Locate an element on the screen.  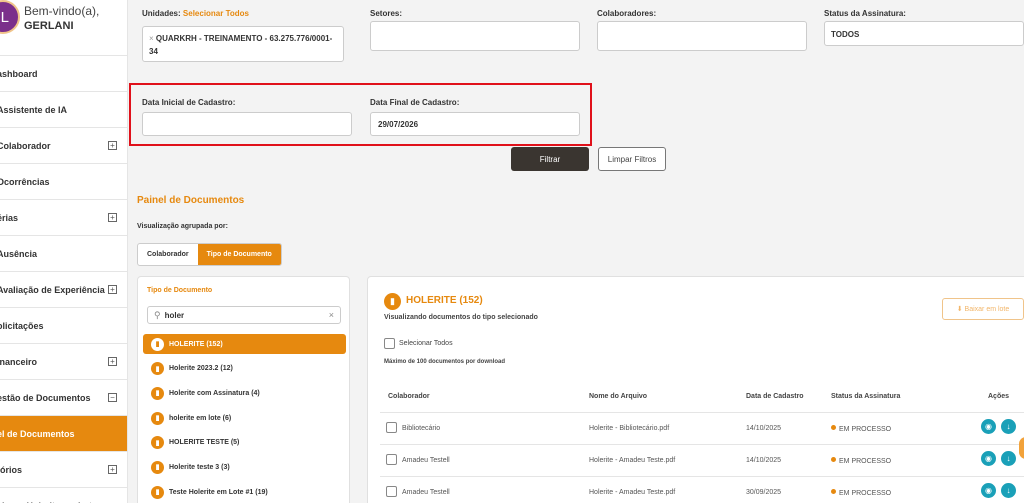
avatar: L is located at coordinates (10, 17).